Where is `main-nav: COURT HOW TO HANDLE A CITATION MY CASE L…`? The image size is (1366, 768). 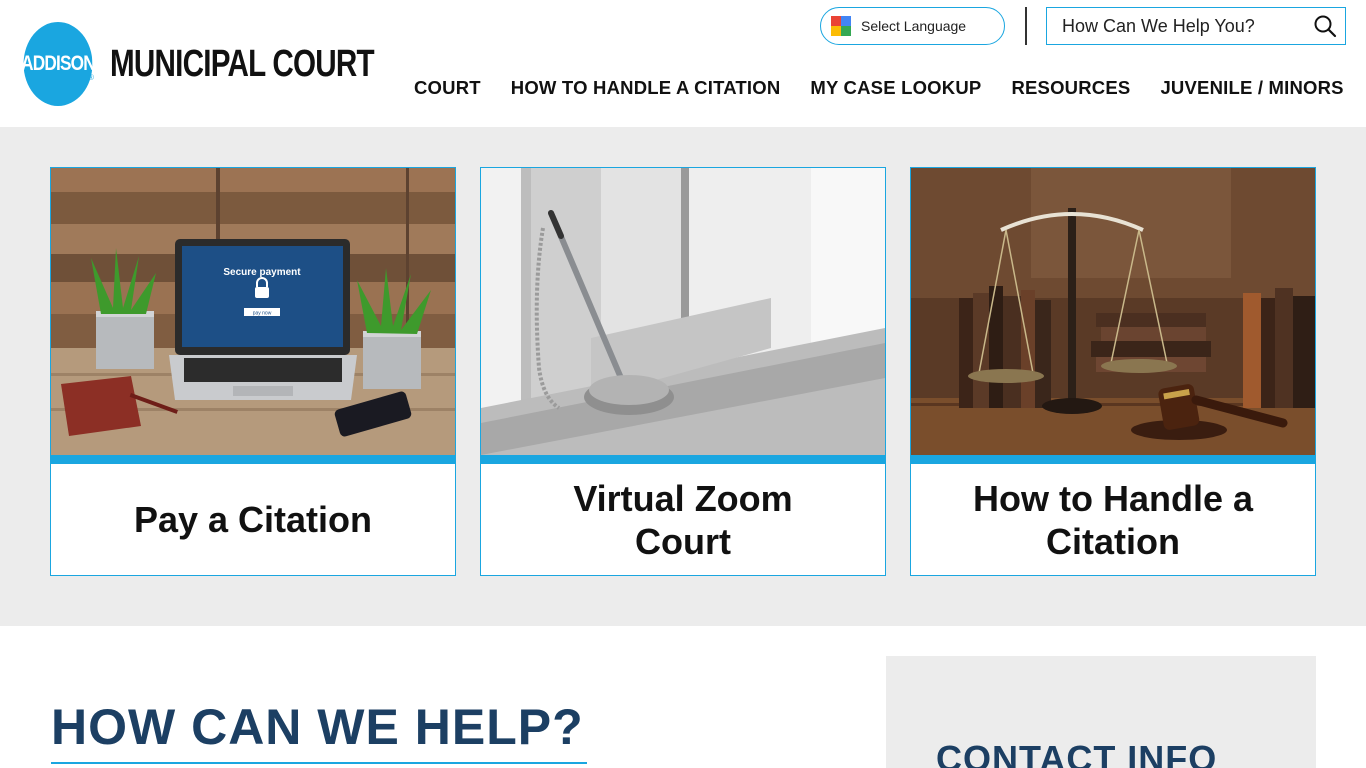 main-nav: COURT HOW TO HANDLE A CITATION MY CASE L… is located at coordinates (879, 88).